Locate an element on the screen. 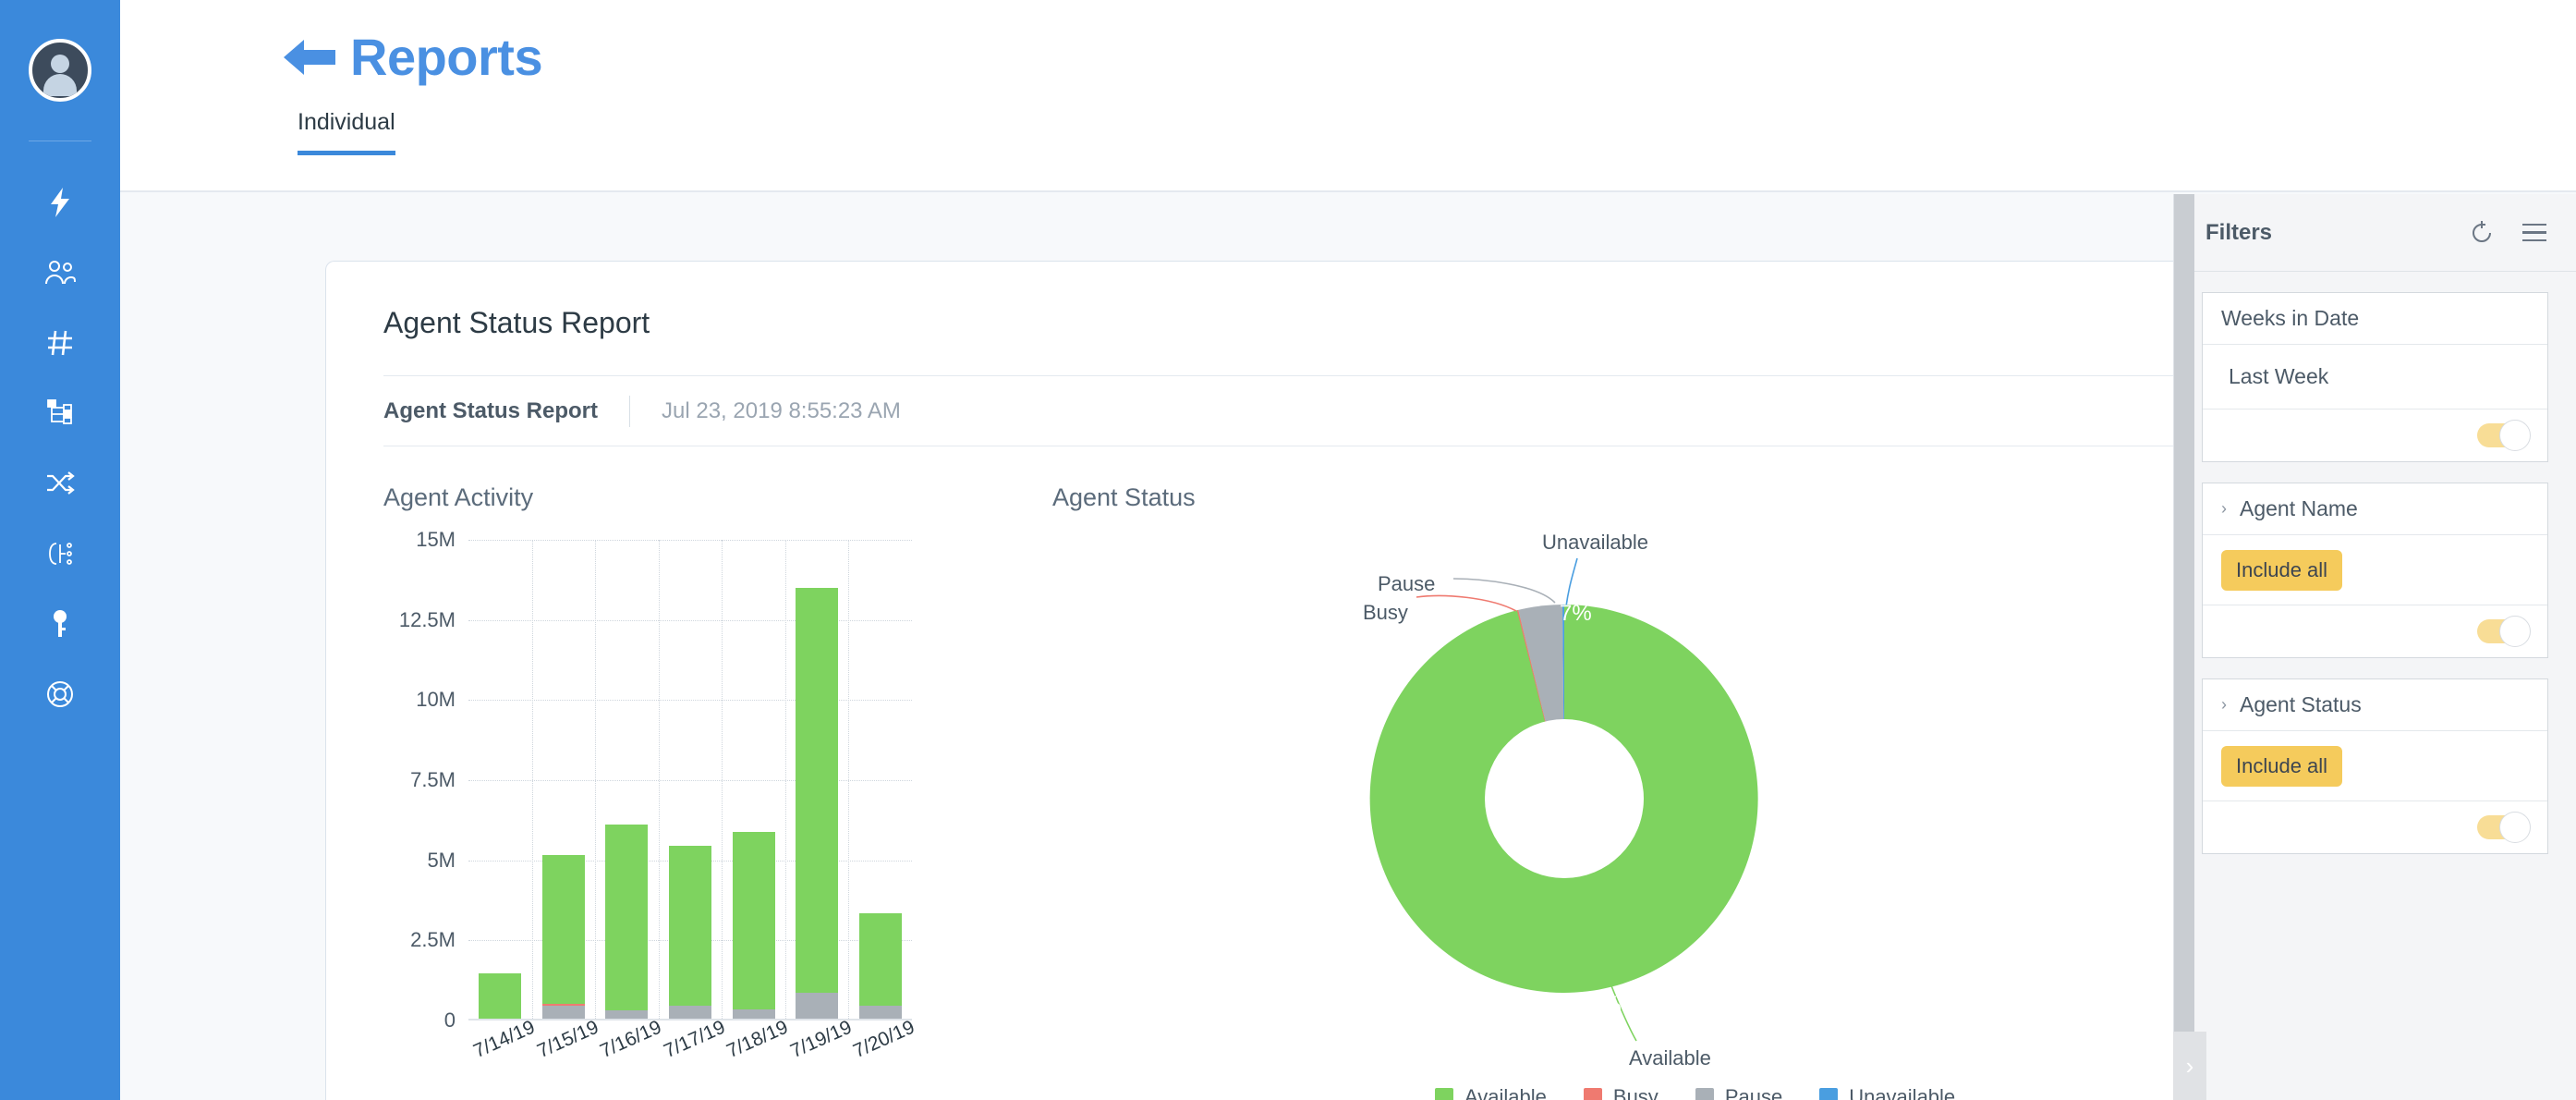 This screenshot has height=1100, width=2576. chevron-right-icon: › is located at coordinates (2224, 509).